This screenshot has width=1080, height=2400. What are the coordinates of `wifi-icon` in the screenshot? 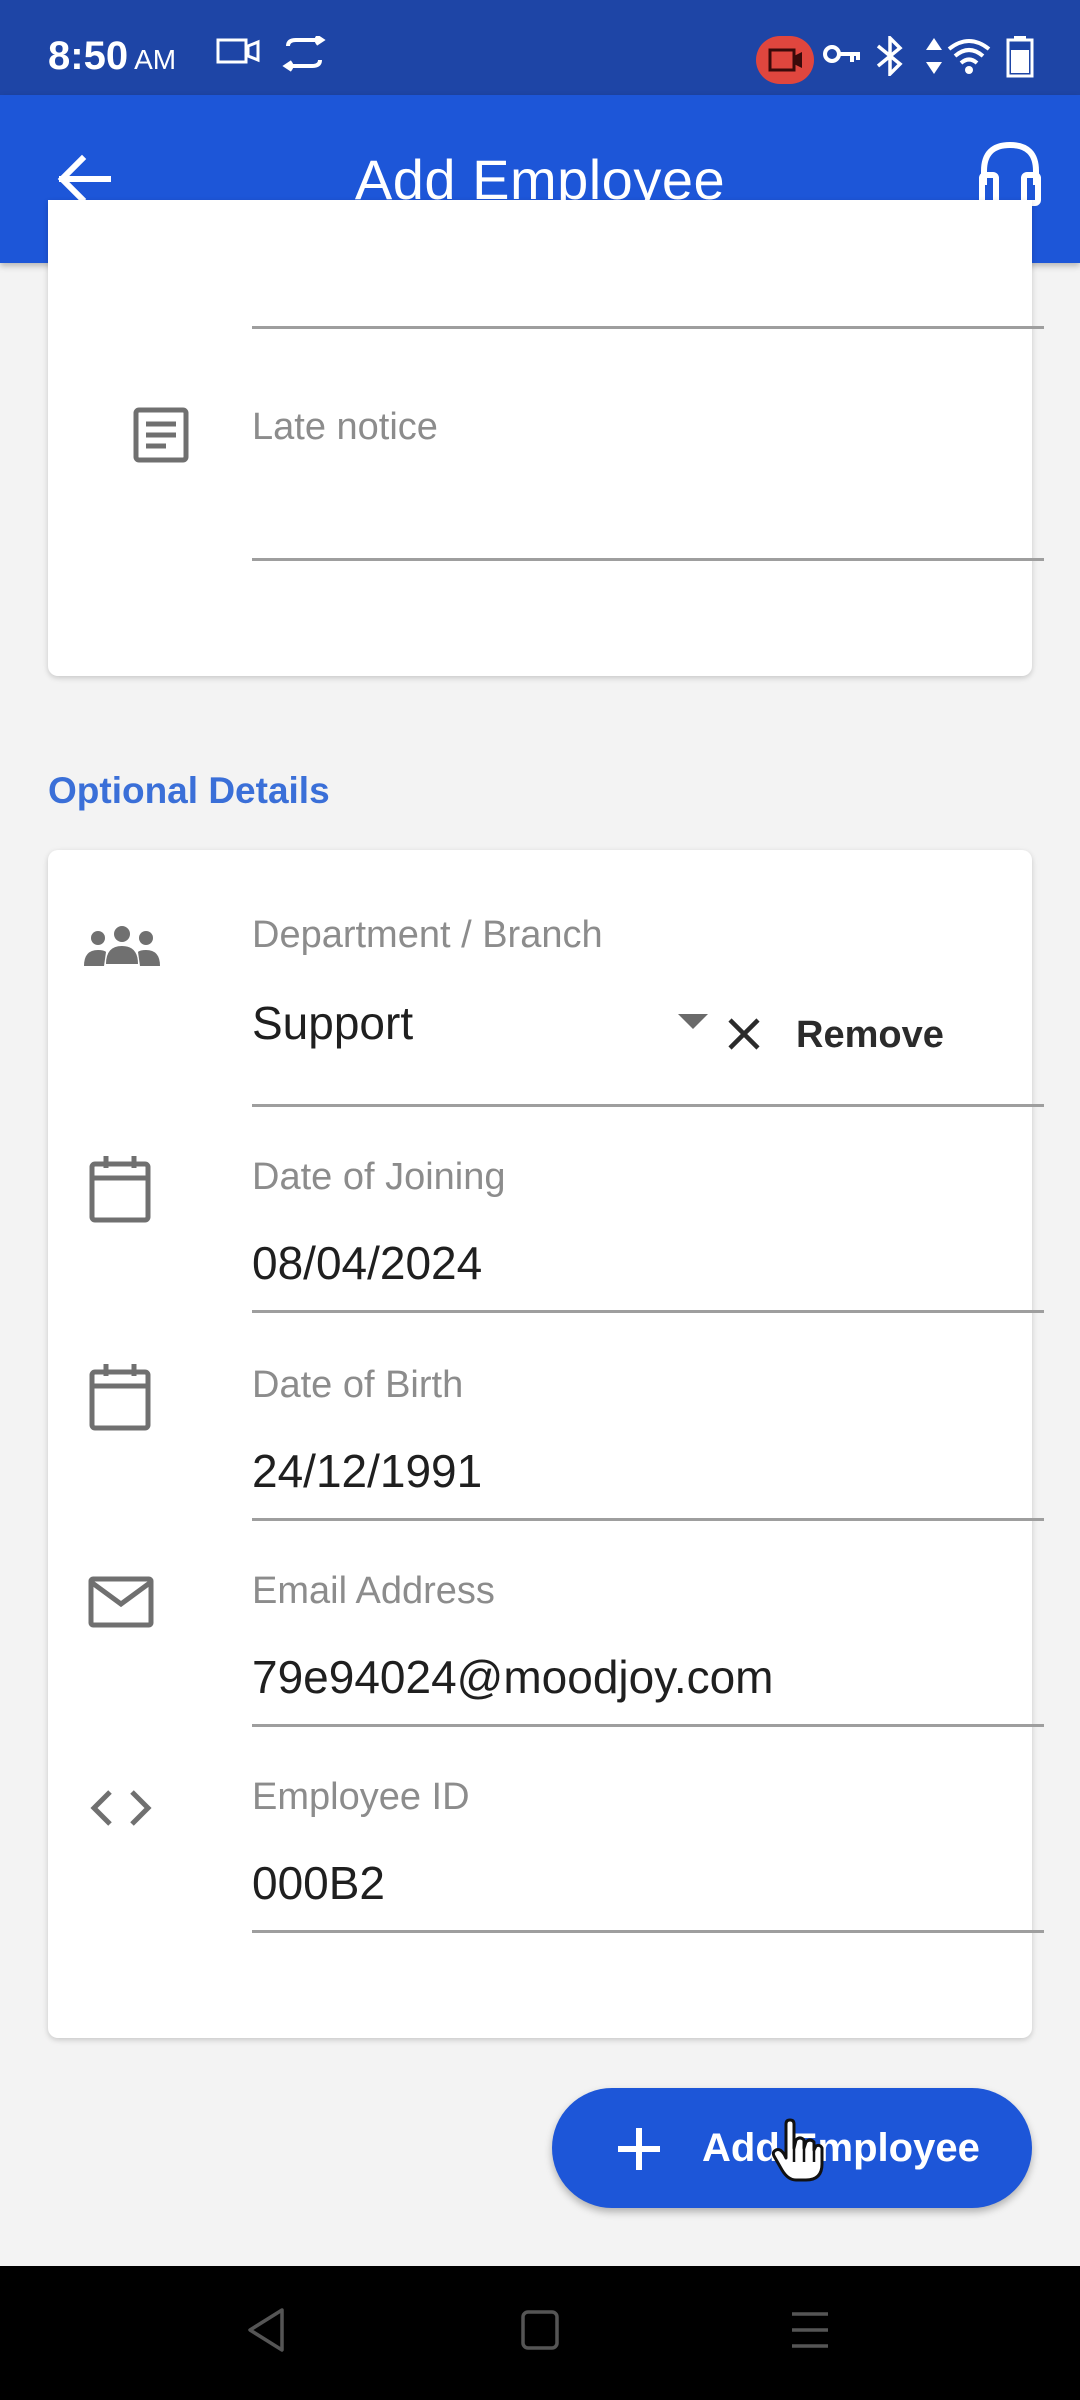 It's located at (969, 56).